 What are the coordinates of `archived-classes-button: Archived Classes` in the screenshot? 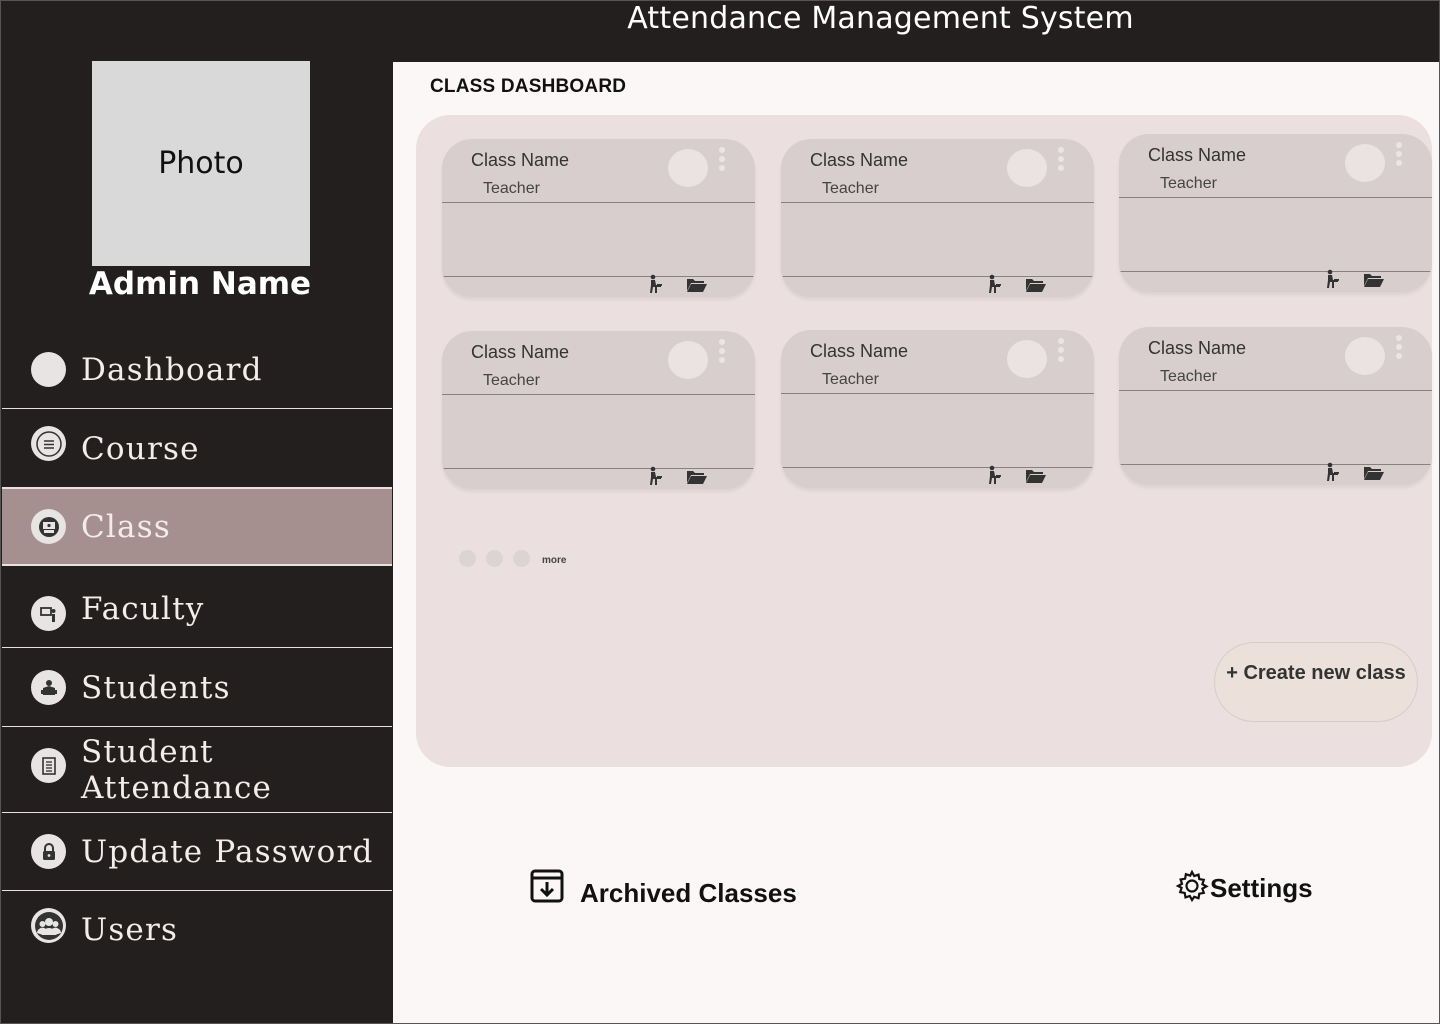 It's located at (663, 888).